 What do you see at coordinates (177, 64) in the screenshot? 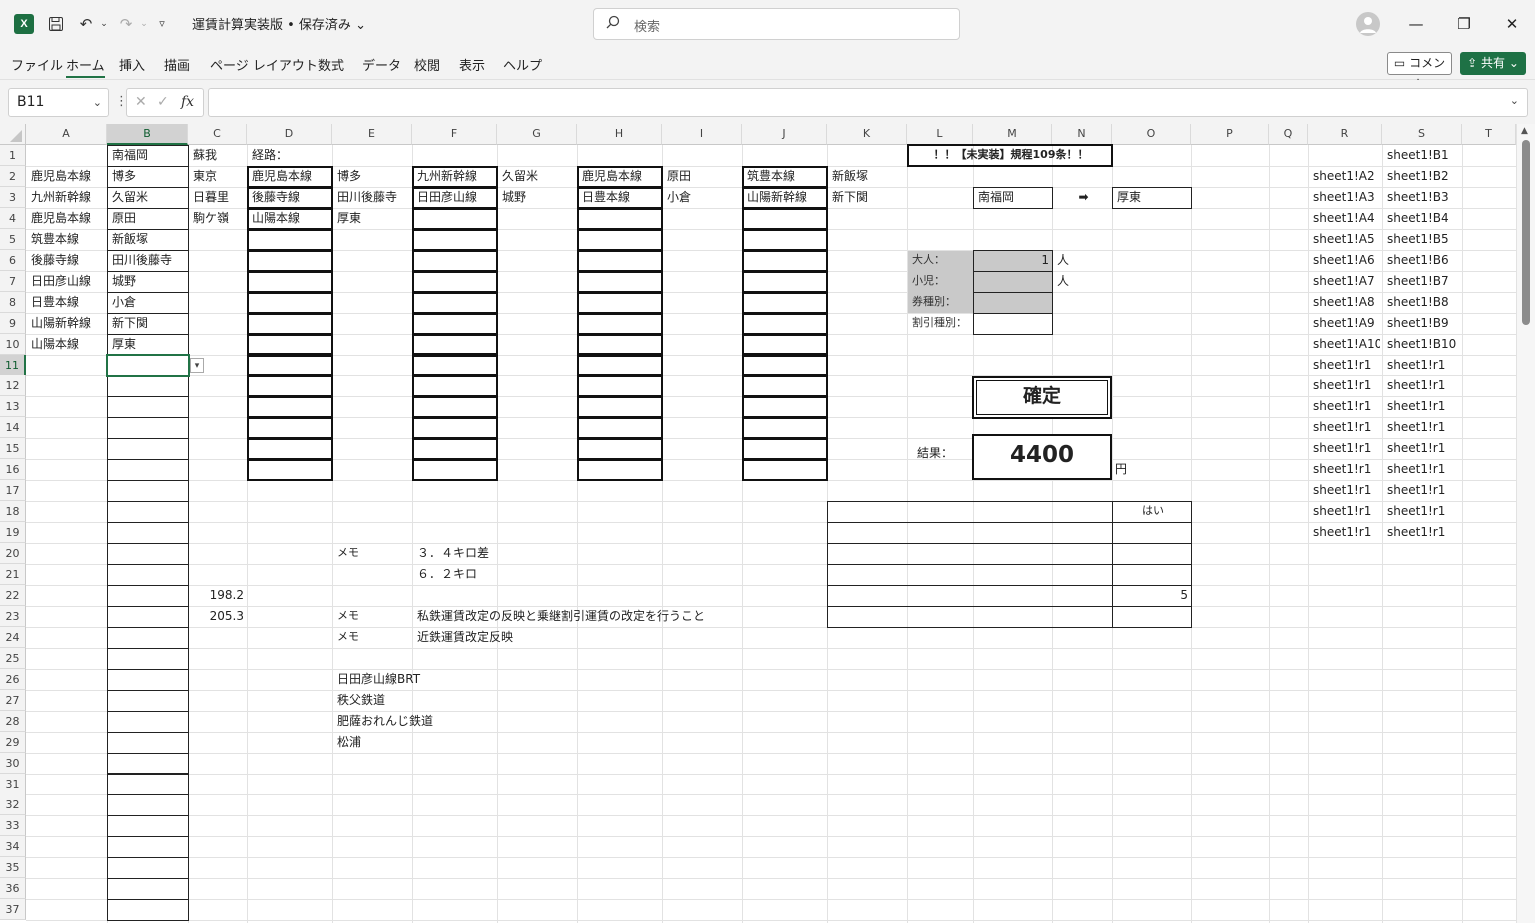
I see `tab-draw: 描画` at bounding box center [177, 64].